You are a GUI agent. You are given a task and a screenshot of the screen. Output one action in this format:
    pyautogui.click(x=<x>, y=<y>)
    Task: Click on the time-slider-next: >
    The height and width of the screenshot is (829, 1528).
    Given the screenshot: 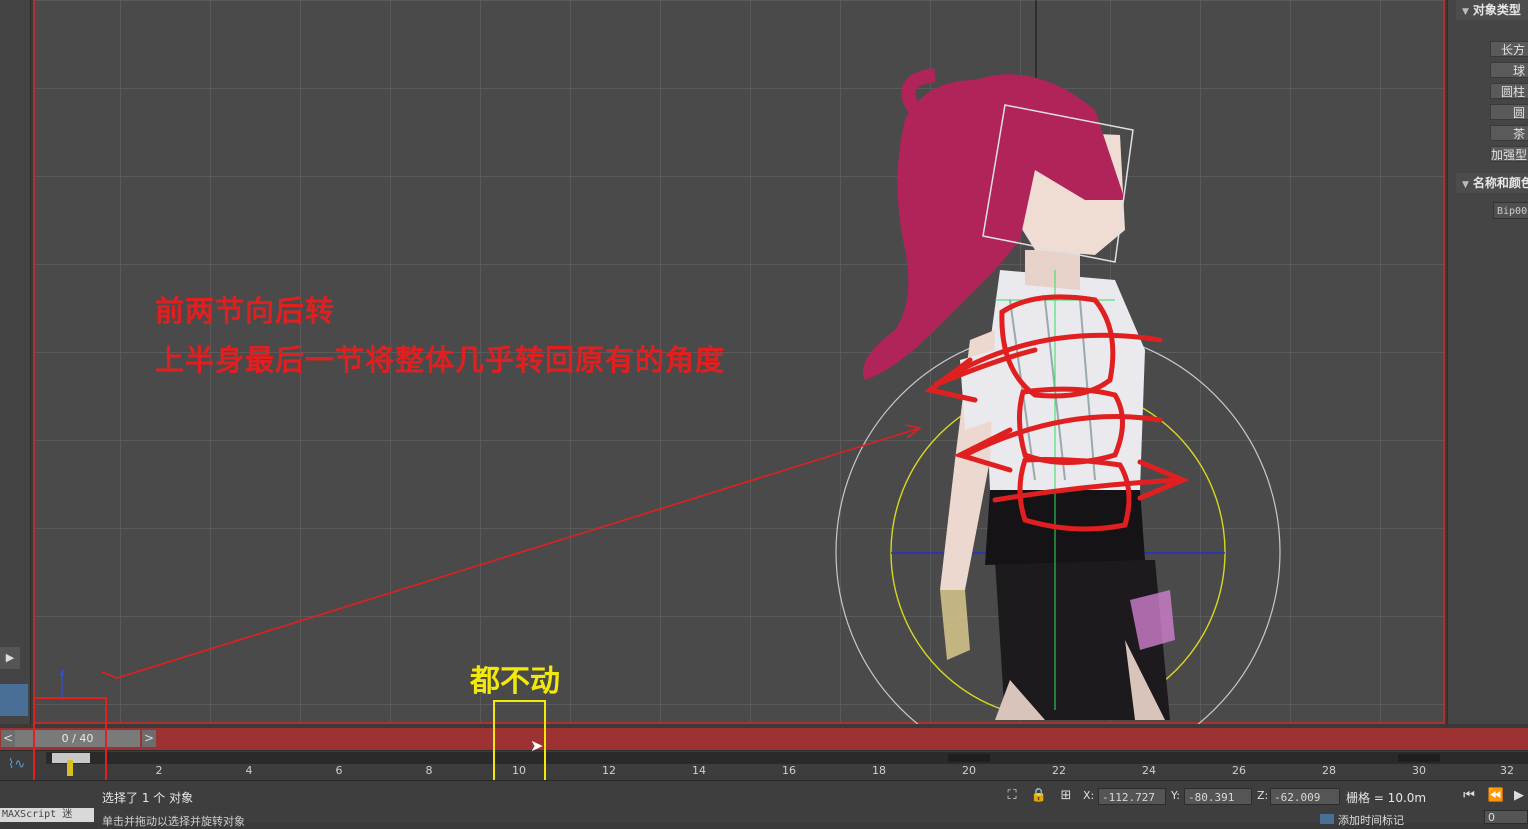 What is the action you would take?
    pyautogui.click(x=149, y=738)
    